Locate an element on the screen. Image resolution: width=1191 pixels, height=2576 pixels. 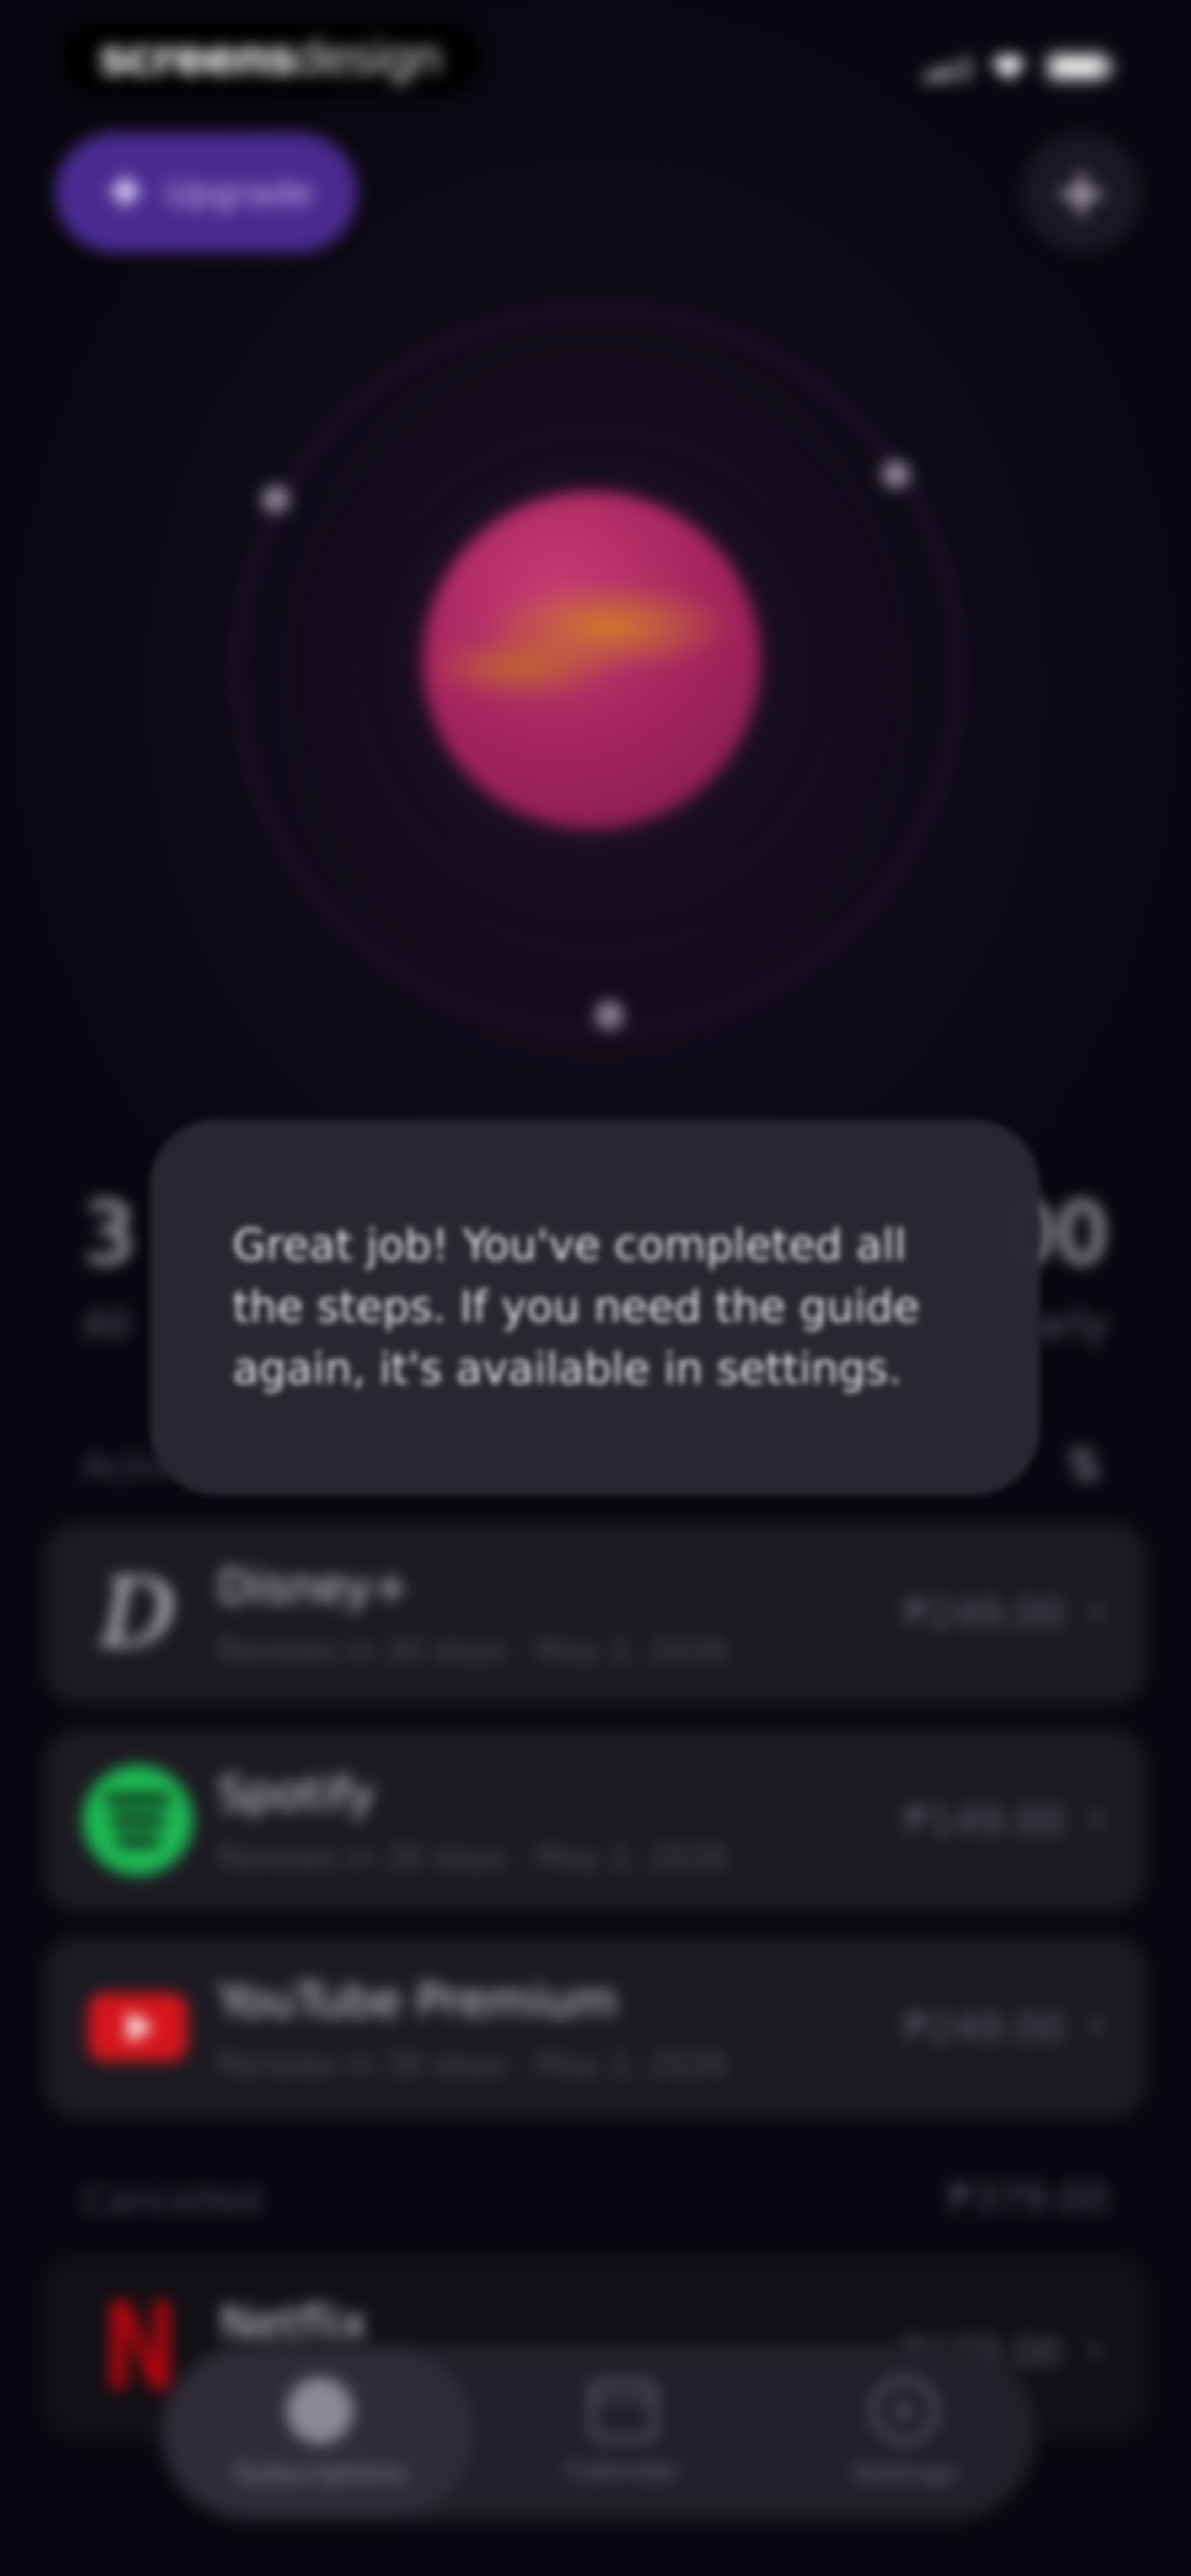
calendar-icon is located at coordinates (623, 2410).